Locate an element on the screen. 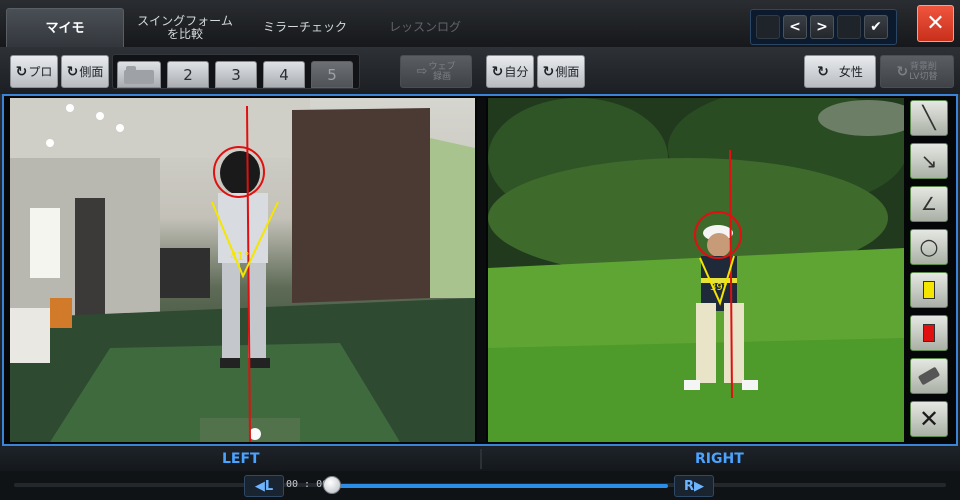 The height and width of the screenshot is (500, 960). button-label: ウェブ 録画 is located at coordinates (442, 71).